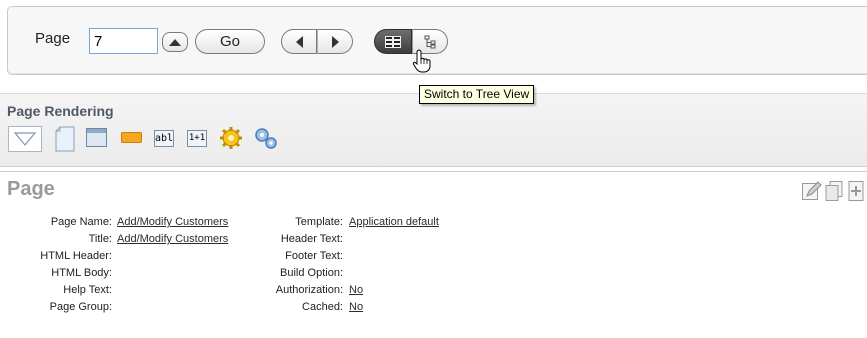  I want to click on region-icon, so click(97, 137).